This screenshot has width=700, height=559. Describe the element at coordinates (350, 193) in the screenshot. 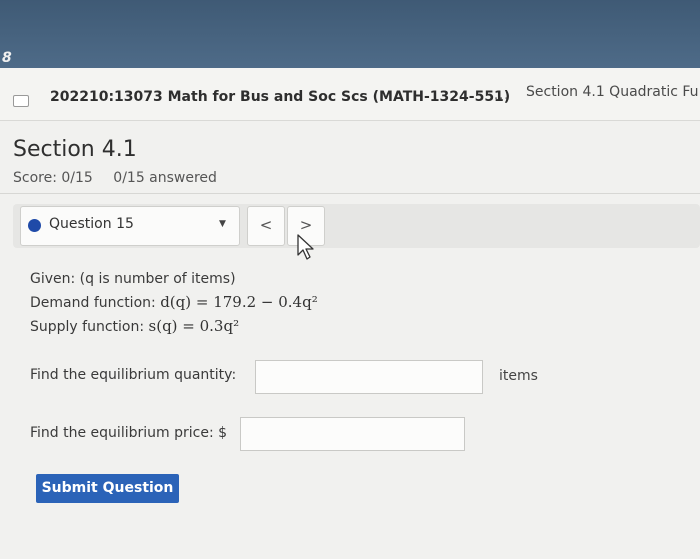

I see `section-divider` at that location.